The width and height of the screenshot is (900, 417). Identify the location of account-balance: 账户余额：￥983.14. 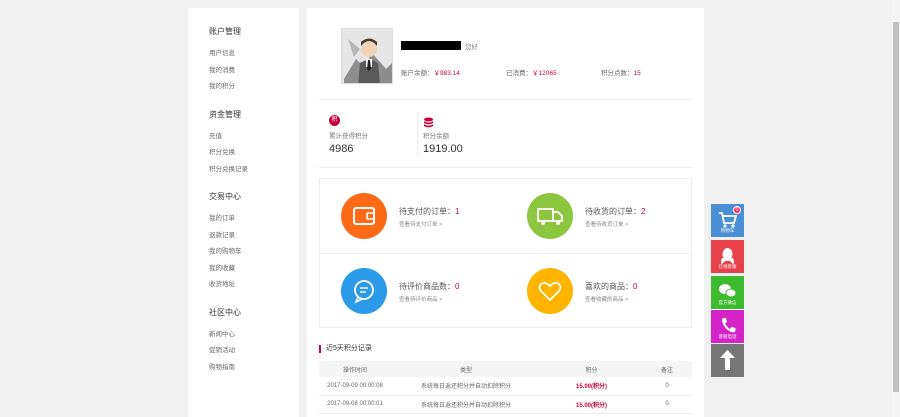
(430, 72).